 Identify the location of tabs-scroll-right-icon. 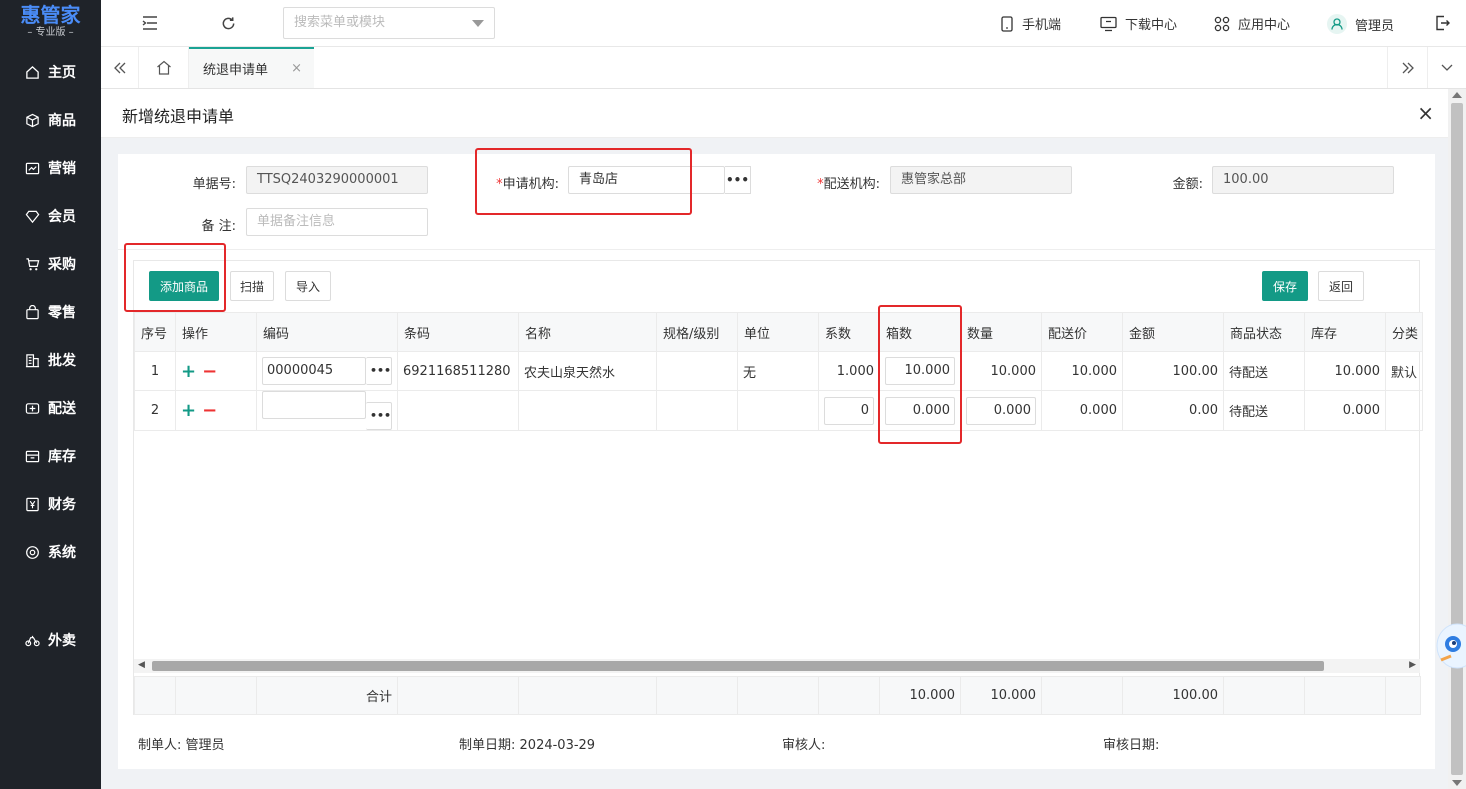
(1407, 67).